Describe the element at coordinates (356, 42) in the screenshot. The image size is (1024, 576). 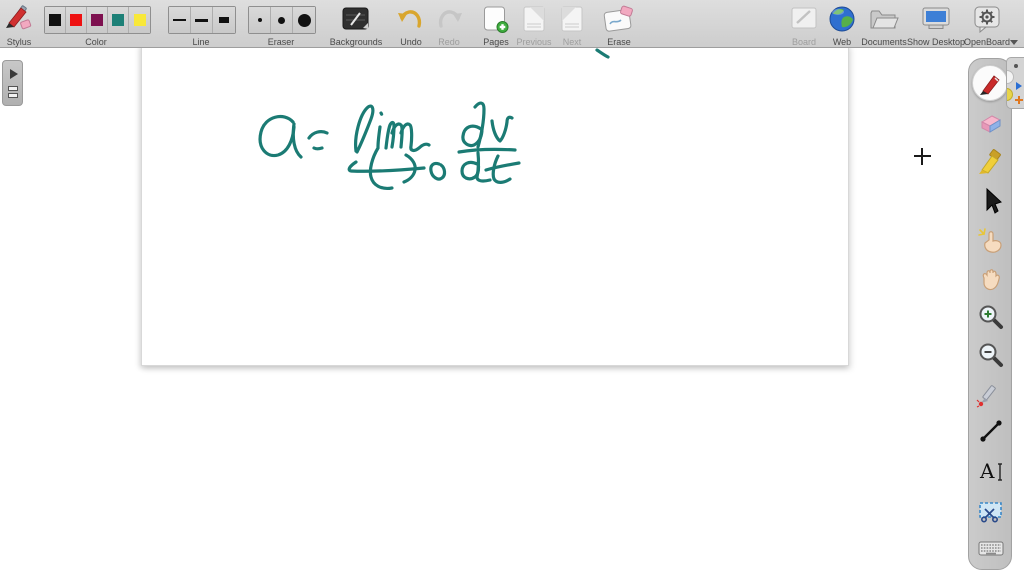
I see `backgrounds-label: Backgrounds` at that location.